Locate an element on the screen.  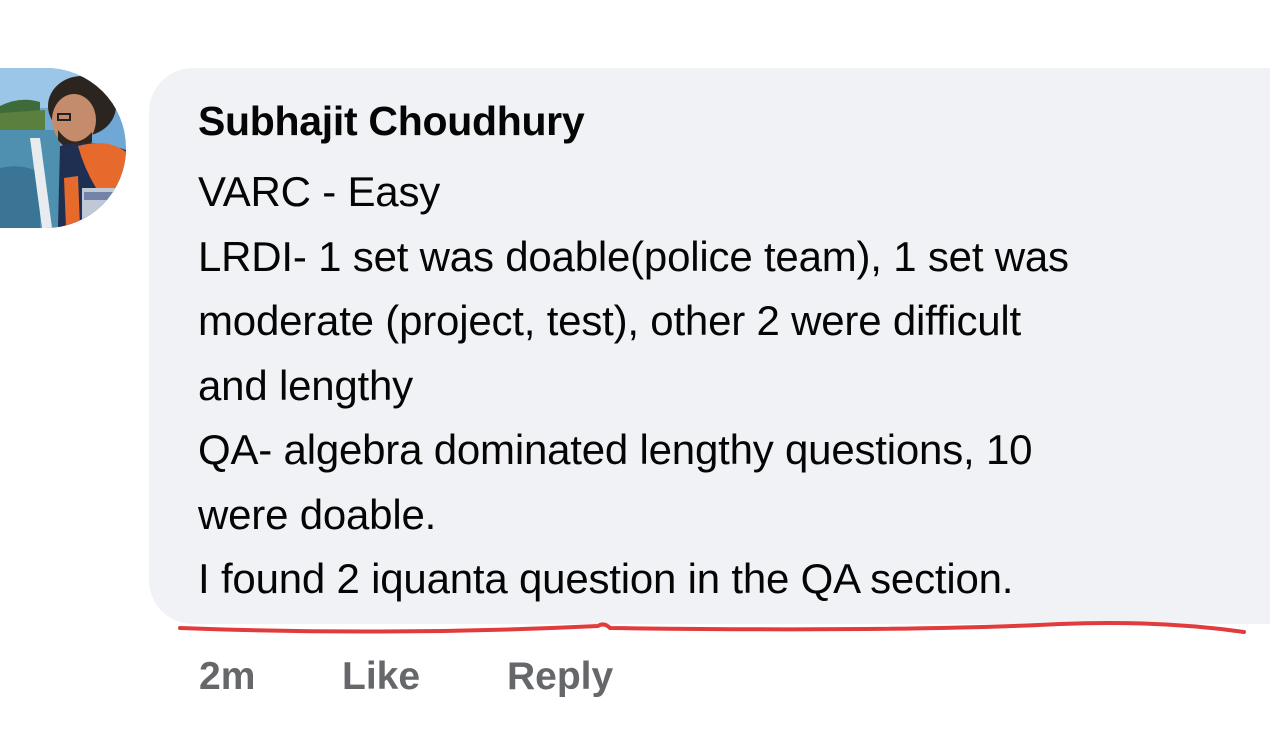
red-underline-annotation is located at coordinates (712, 627).